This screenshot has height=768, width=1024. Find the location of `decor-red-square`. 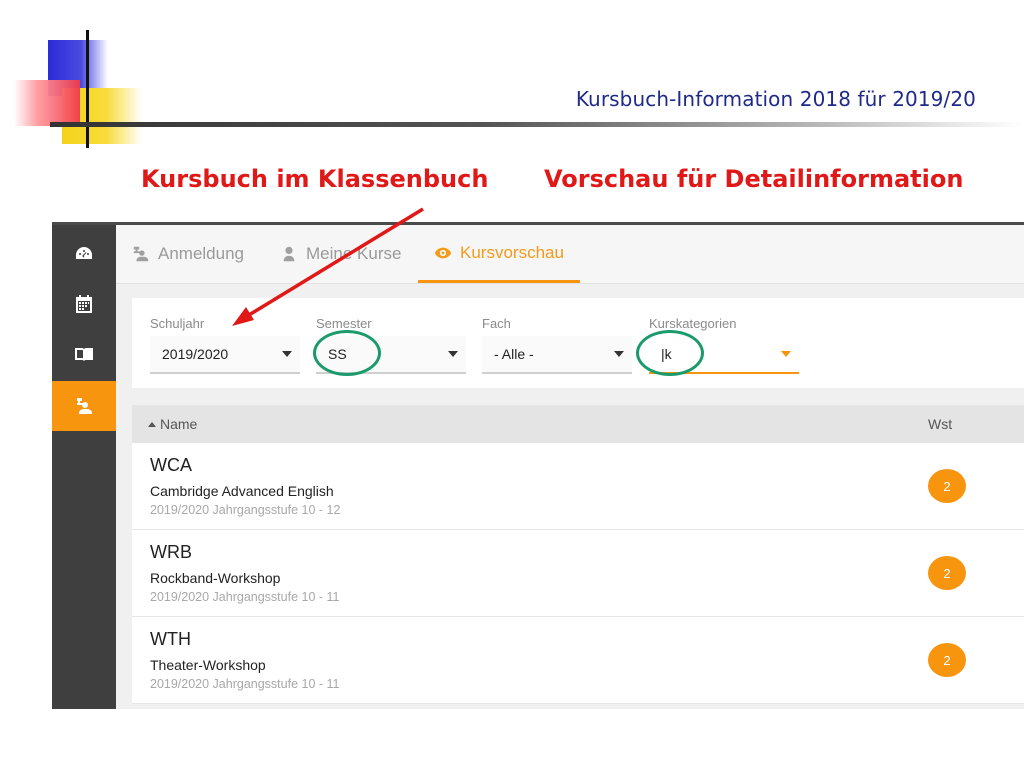

decor-red-square is located at coordinates (47, 103).